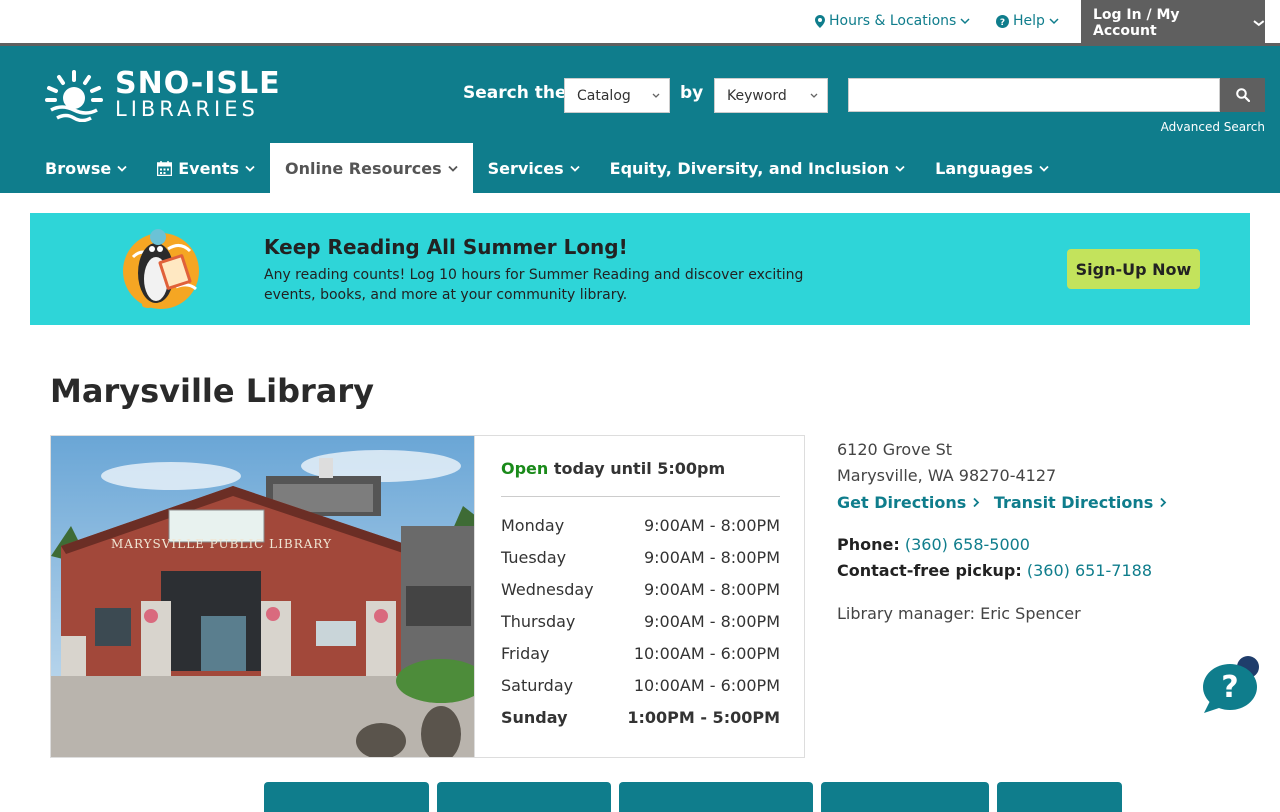 This screenshot has width=1280, height=812. What do you see at coordinates (1213, 127) in the screenshot?
I see `advanced-search-link: Advanced Search` at bounding box center [1213, 127].